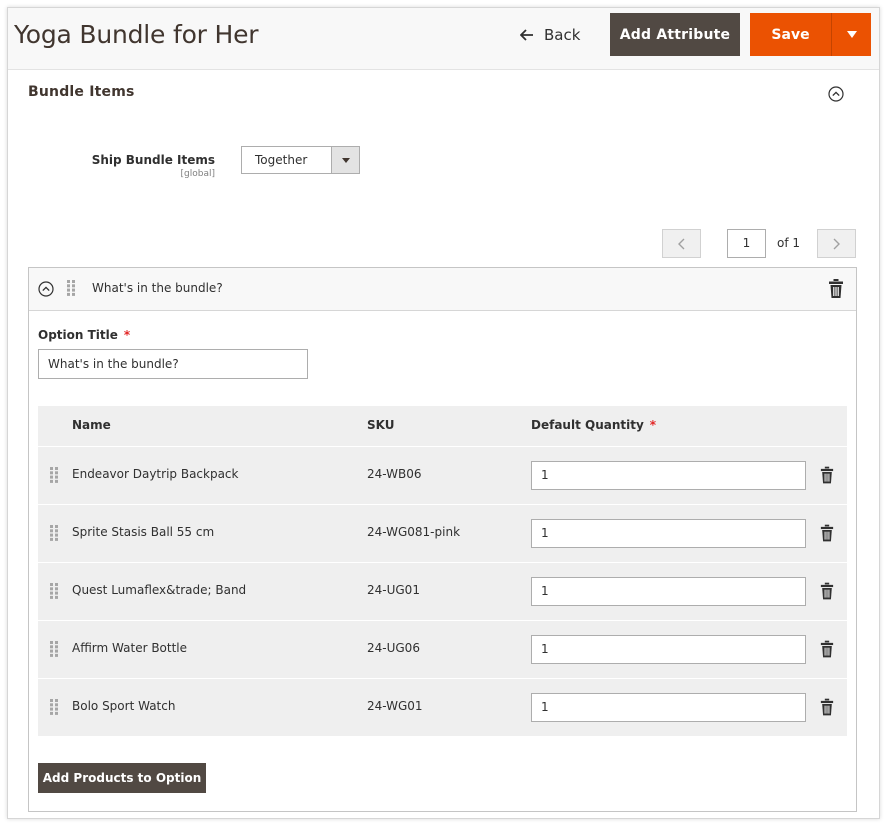  I want to click on select-arrow, so click(345, 160).